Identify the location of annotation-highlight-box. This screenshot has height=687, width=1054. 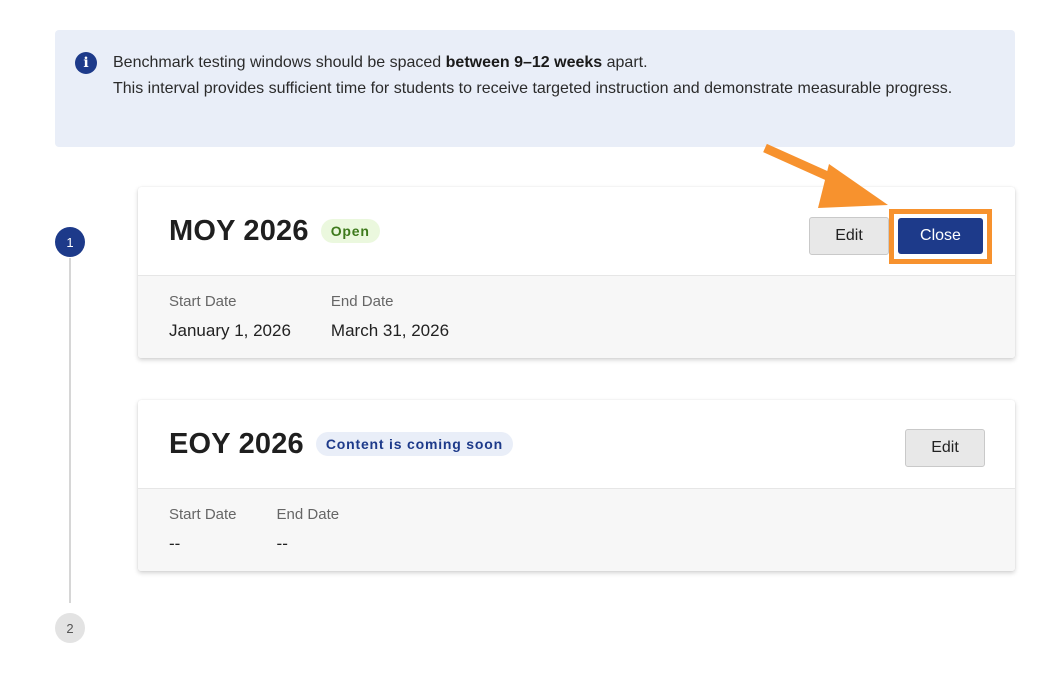
(940, 236).